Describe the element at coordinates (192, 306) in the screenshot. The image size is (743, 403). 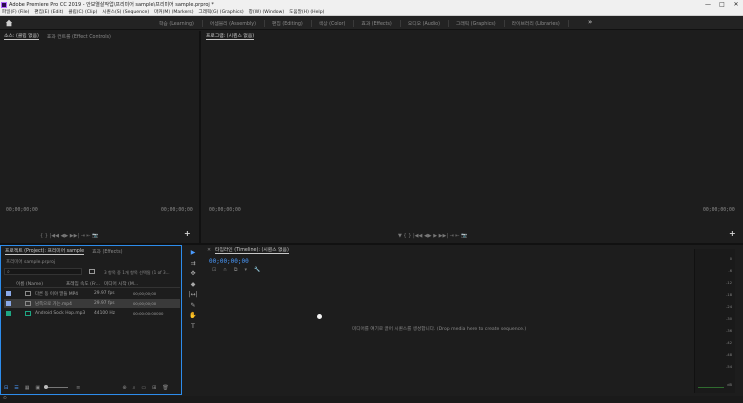
I see `pen-tool-icon: ✎` at that location.